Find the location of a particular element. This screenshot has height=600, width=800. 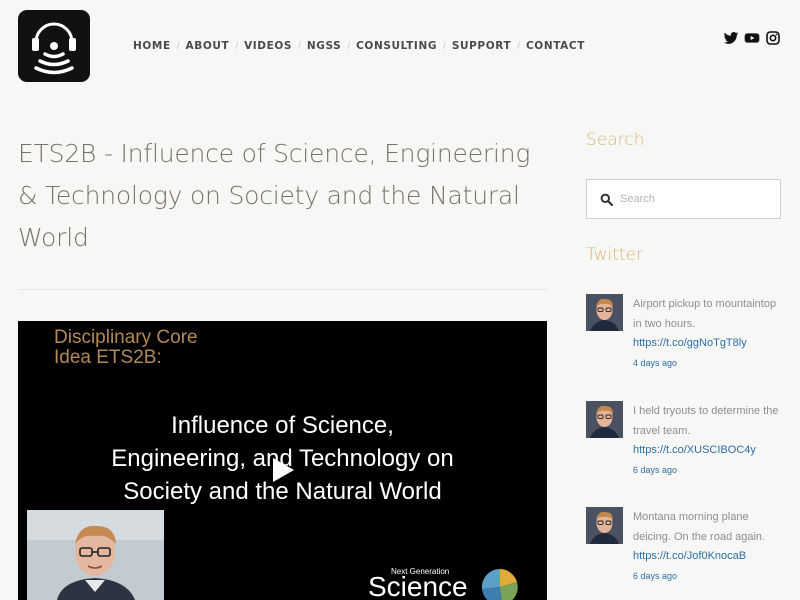

social-links is located at coordinates (752, 38).